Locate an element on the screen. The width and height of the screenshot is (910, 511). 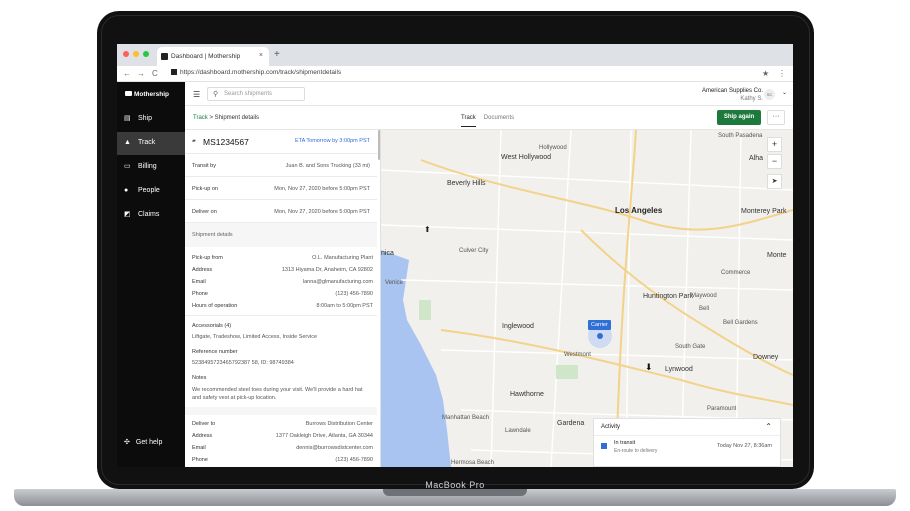
reference-label: Reference number is located at coordinates (215, 352).